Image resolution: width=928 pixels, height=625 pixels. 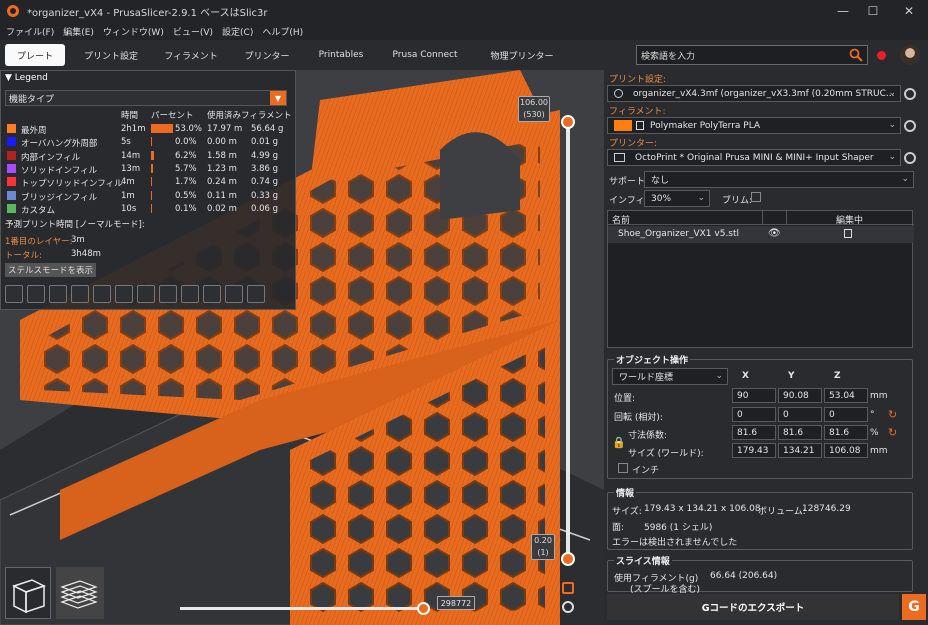 I want to click on send-gcode-icon: G, so click(x=914, y=607).